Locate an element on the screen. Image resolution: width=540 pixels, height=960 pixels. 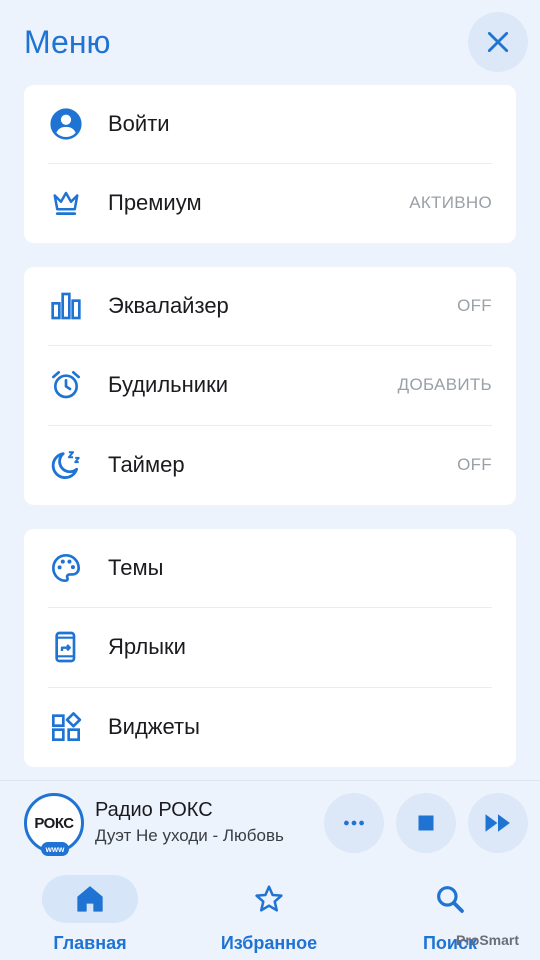
watermark: ProSmart is located at coordinates (487, 940).